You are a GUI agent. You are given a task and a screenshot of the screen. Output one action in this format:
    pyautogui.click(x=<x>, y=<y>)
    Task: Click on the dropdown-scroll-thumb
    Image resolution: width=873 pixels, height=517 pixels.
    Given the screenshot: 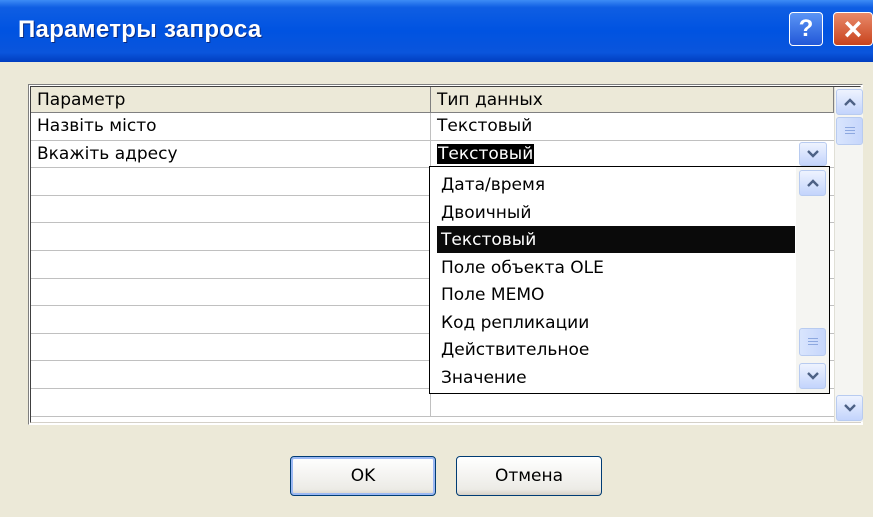 What is the action you would take?
    pyautogui.click(x=812, y=342)
    